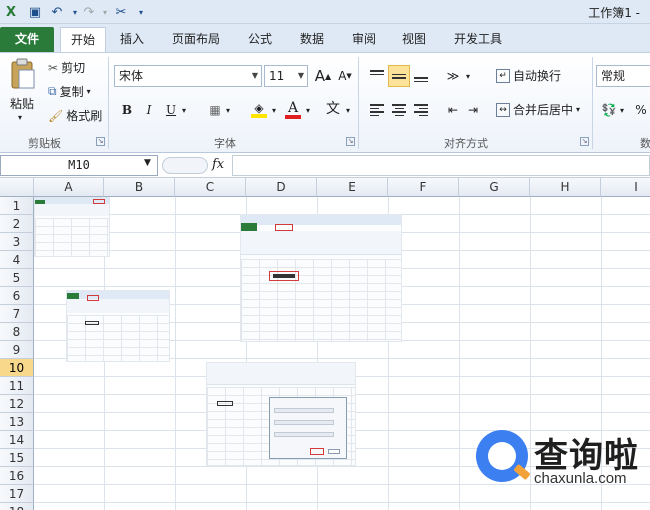  What do you see at coordinates (196, 39) in the screenshot?
I see `tab-page-layout: 页面布局` at bounding box center [196, 39].